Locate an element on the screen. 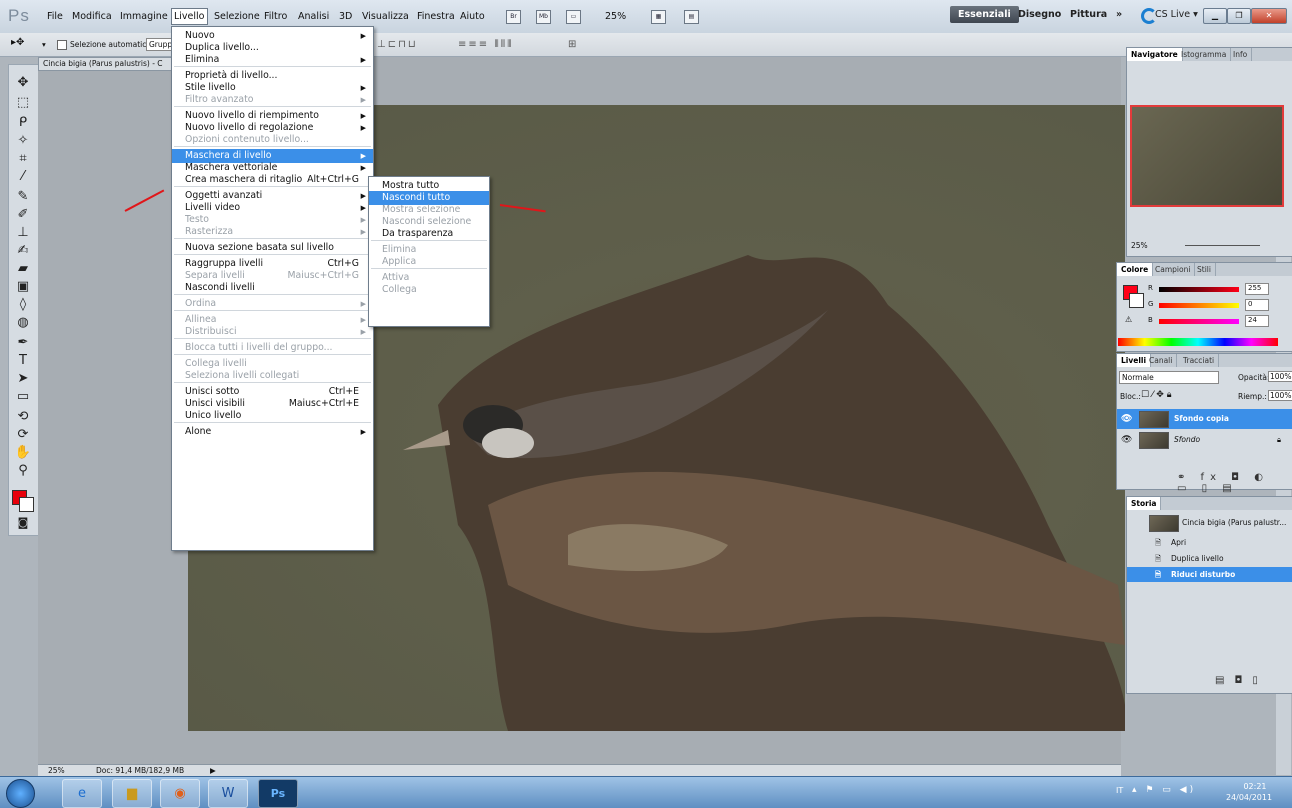 The width and height of the screenshot is (1292, 808). lasso-tool-icon: ᑭ is located at coordinates (23, 123).